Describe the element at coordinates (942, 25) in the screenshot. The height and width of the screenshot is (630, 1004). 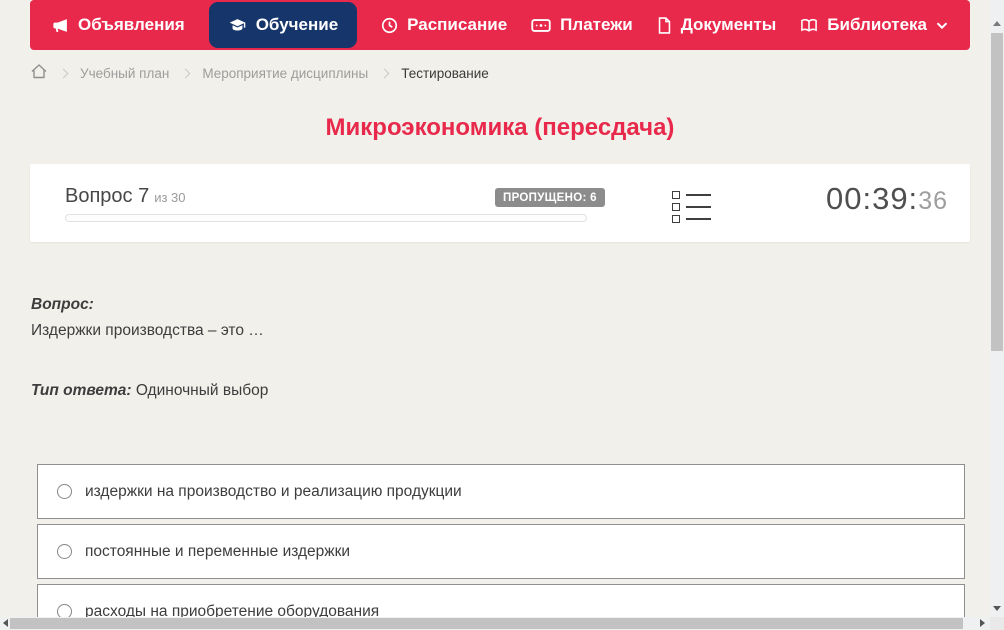
I see `chevron-down-icon` at that location.